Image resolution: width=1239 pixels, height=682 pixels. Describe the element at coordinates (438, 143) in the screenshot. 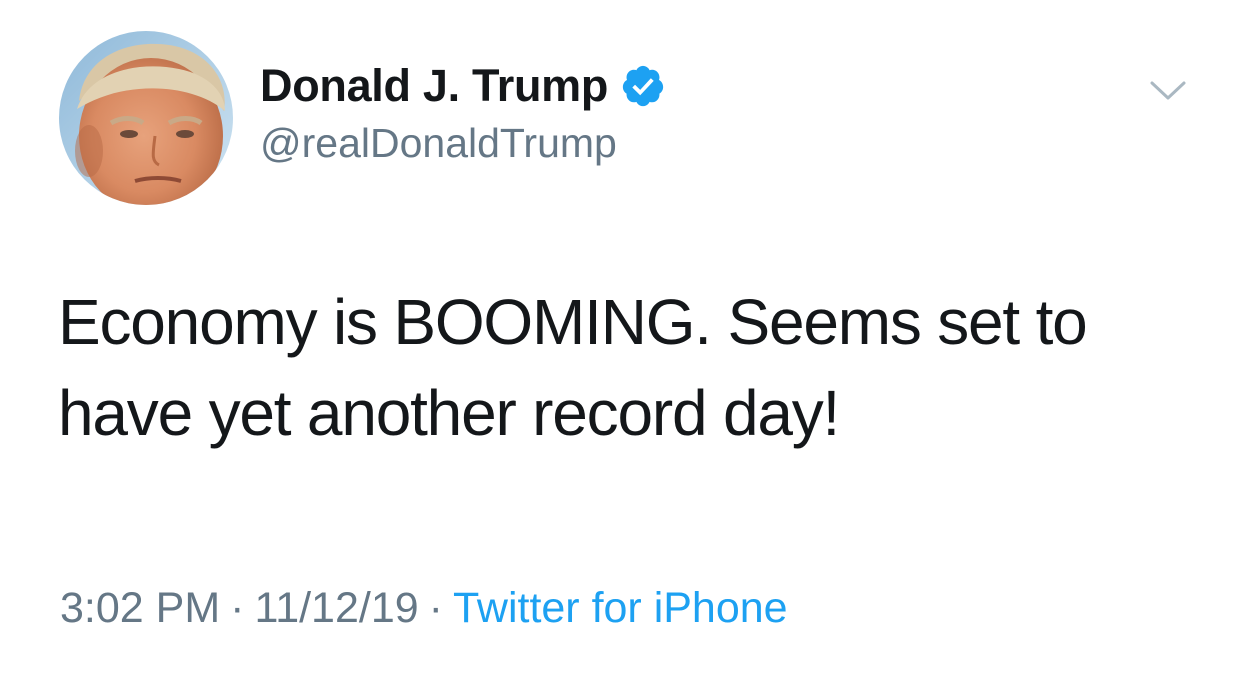

I see `author-handle: @realDonaldTrump` at that location.